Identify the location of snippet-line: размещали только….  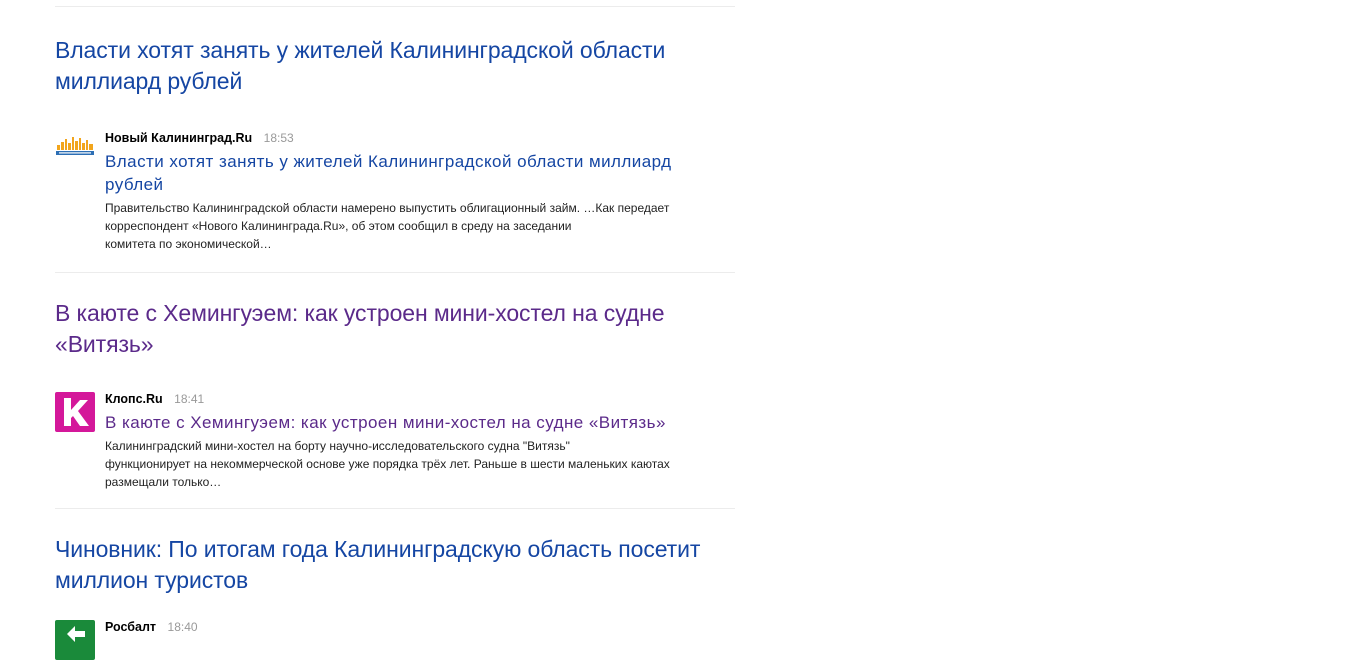
(163, 482).